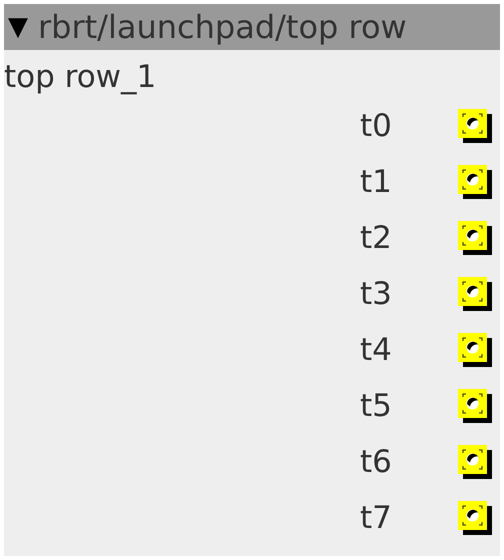 This screenshot has height=560, width=504. Describe the element at coordinates (81, 77) in the screenshot. I see `group-title: top row_1` at that location.